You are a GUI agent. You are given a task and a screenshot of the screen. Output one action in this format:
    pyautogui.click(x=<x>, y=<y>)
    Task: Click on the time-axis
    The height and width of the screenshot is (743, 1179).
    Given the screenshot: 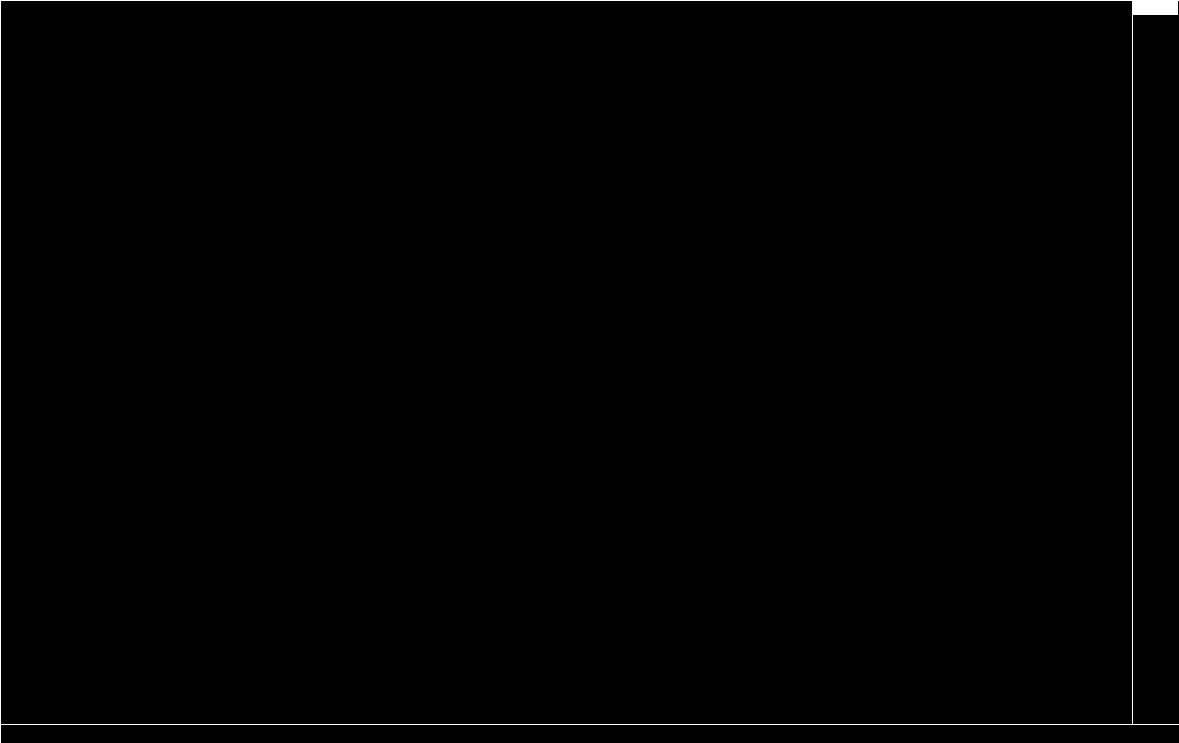 What is the action you would take?
    pyautogui.click(x=590, y=733)
    